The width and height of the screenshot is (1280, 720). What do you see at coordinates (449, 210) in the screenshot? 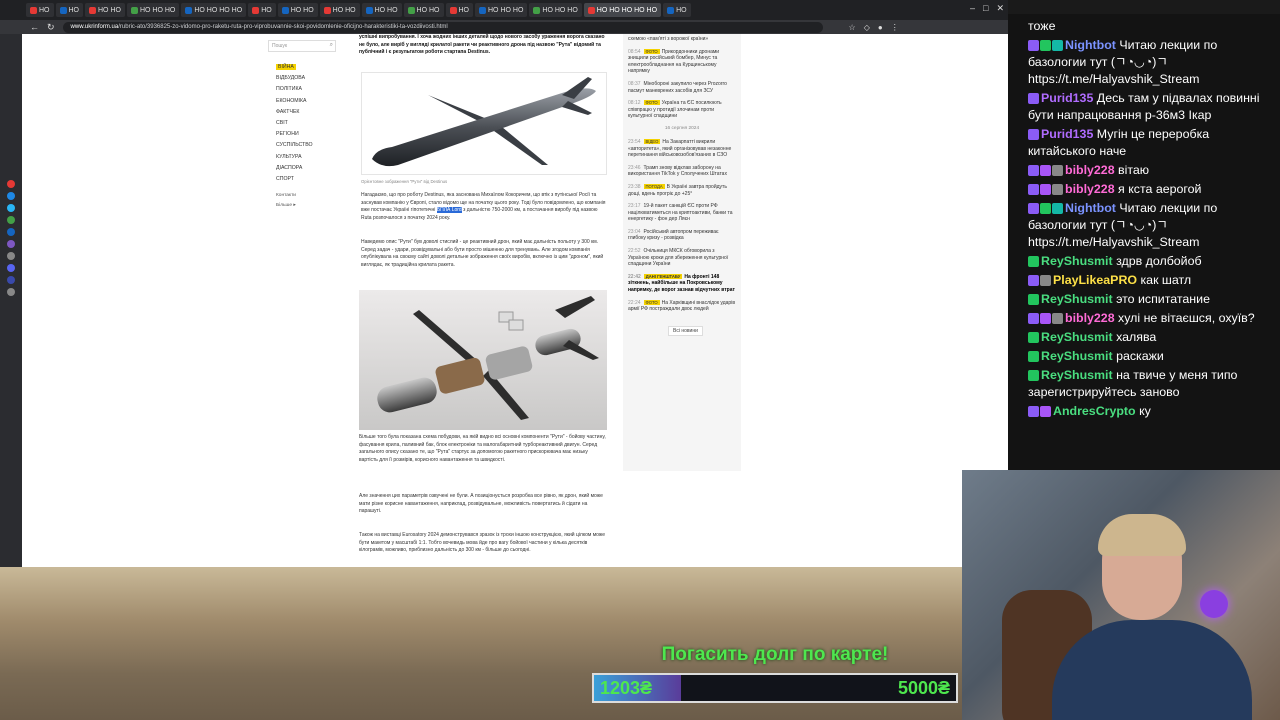
I see `selected-text: БПЛА Lord` at bounding box center [449, 210].